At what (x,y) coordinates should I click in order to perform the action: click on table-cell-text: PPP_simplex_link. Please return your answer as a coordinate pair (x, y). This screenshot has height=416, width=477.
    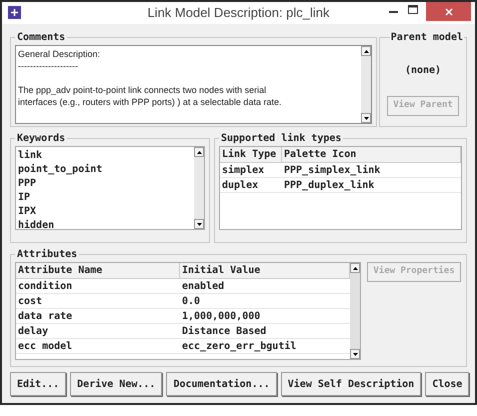
    Looking at the image, I should click on (332, 170).